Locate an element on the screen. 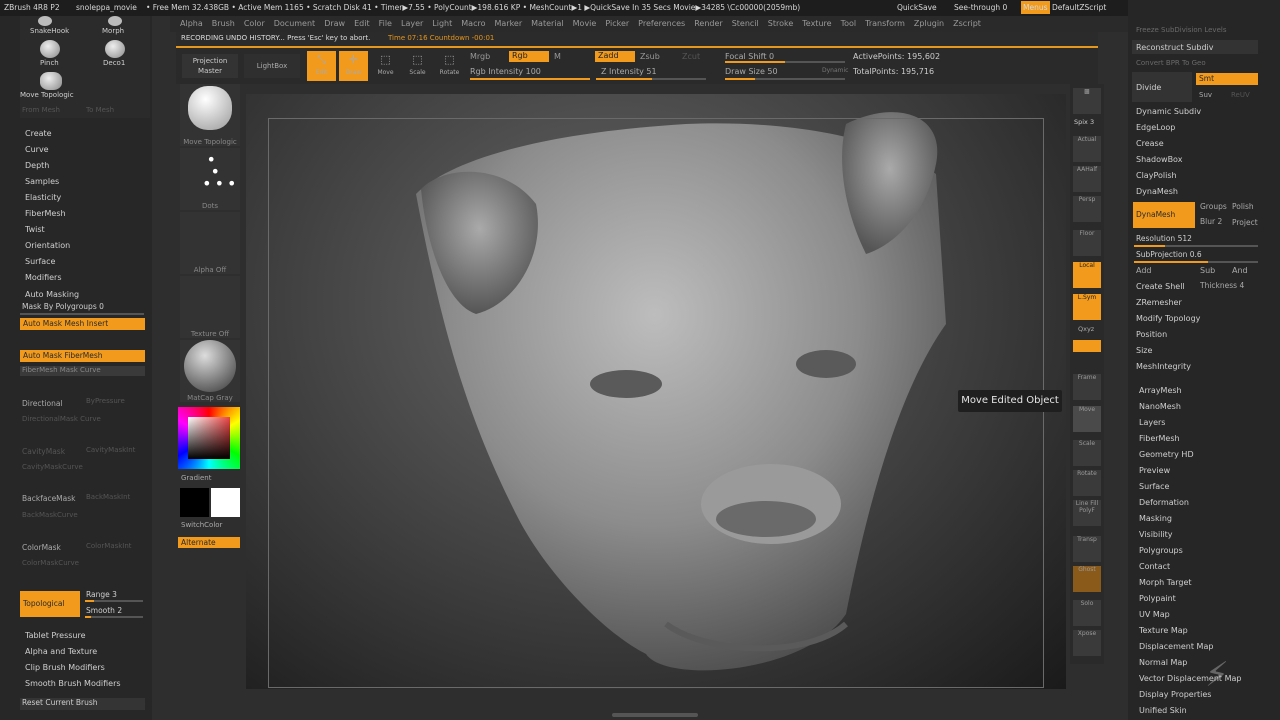 This screenshot has width=1280, height=720. lightbox-button: LightBox is located at coordinates (272, 66).